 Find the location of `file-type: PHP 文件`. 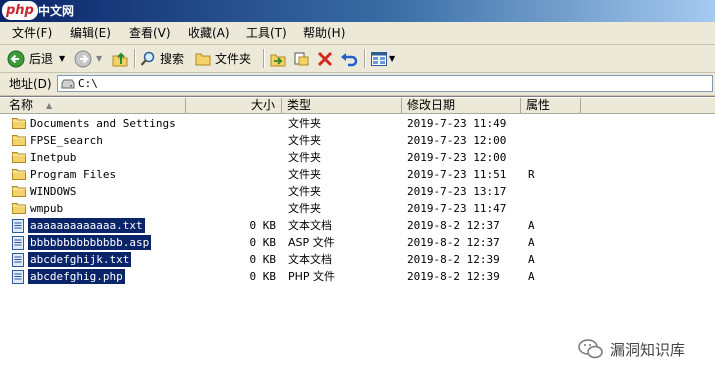

file-type: PHP 文件 is located at coordinates (312, 276).